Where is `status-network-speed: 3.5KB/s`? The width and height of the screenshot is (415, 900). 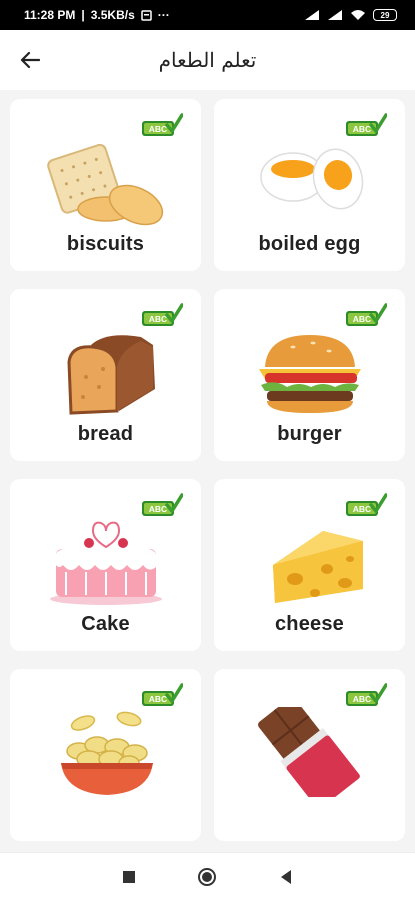 status-network-speed: 3.5KB/s is located at coordinates (112, 15).